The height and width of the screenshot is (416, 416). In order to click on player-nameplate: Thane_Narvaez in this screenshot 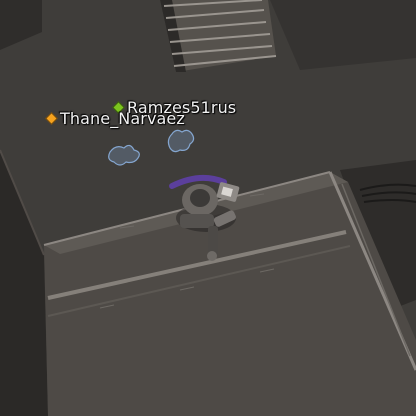, I will do `click(115, 118)`.